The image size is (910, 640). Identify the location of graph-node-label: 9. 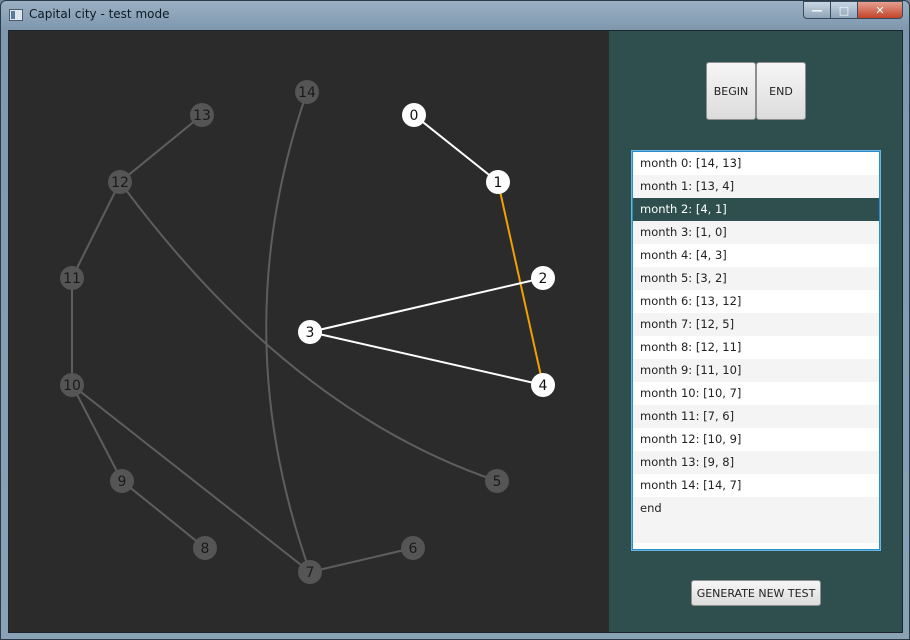
(122, 482).